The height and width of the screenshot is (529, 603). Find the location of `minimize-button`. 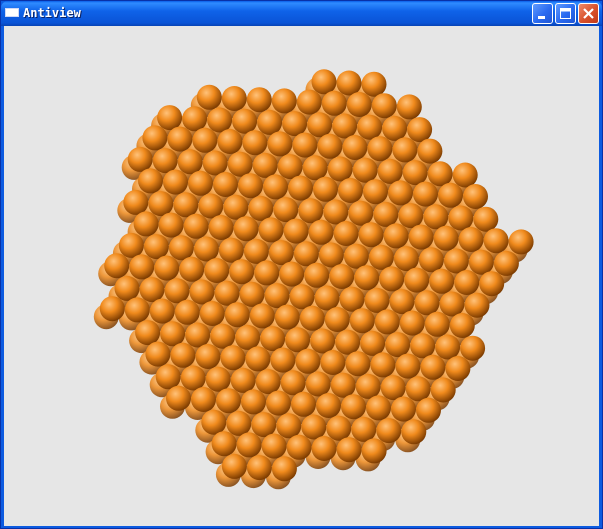

minimize-button is located at coordinates (542, 13).